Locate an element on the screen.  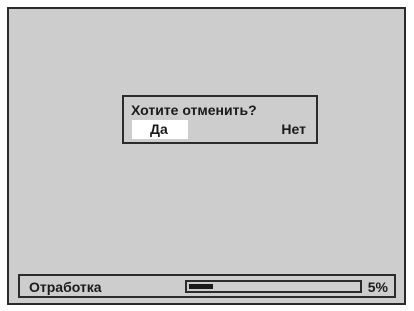
progress-percent: 5% is located at coordinates (377, 287).